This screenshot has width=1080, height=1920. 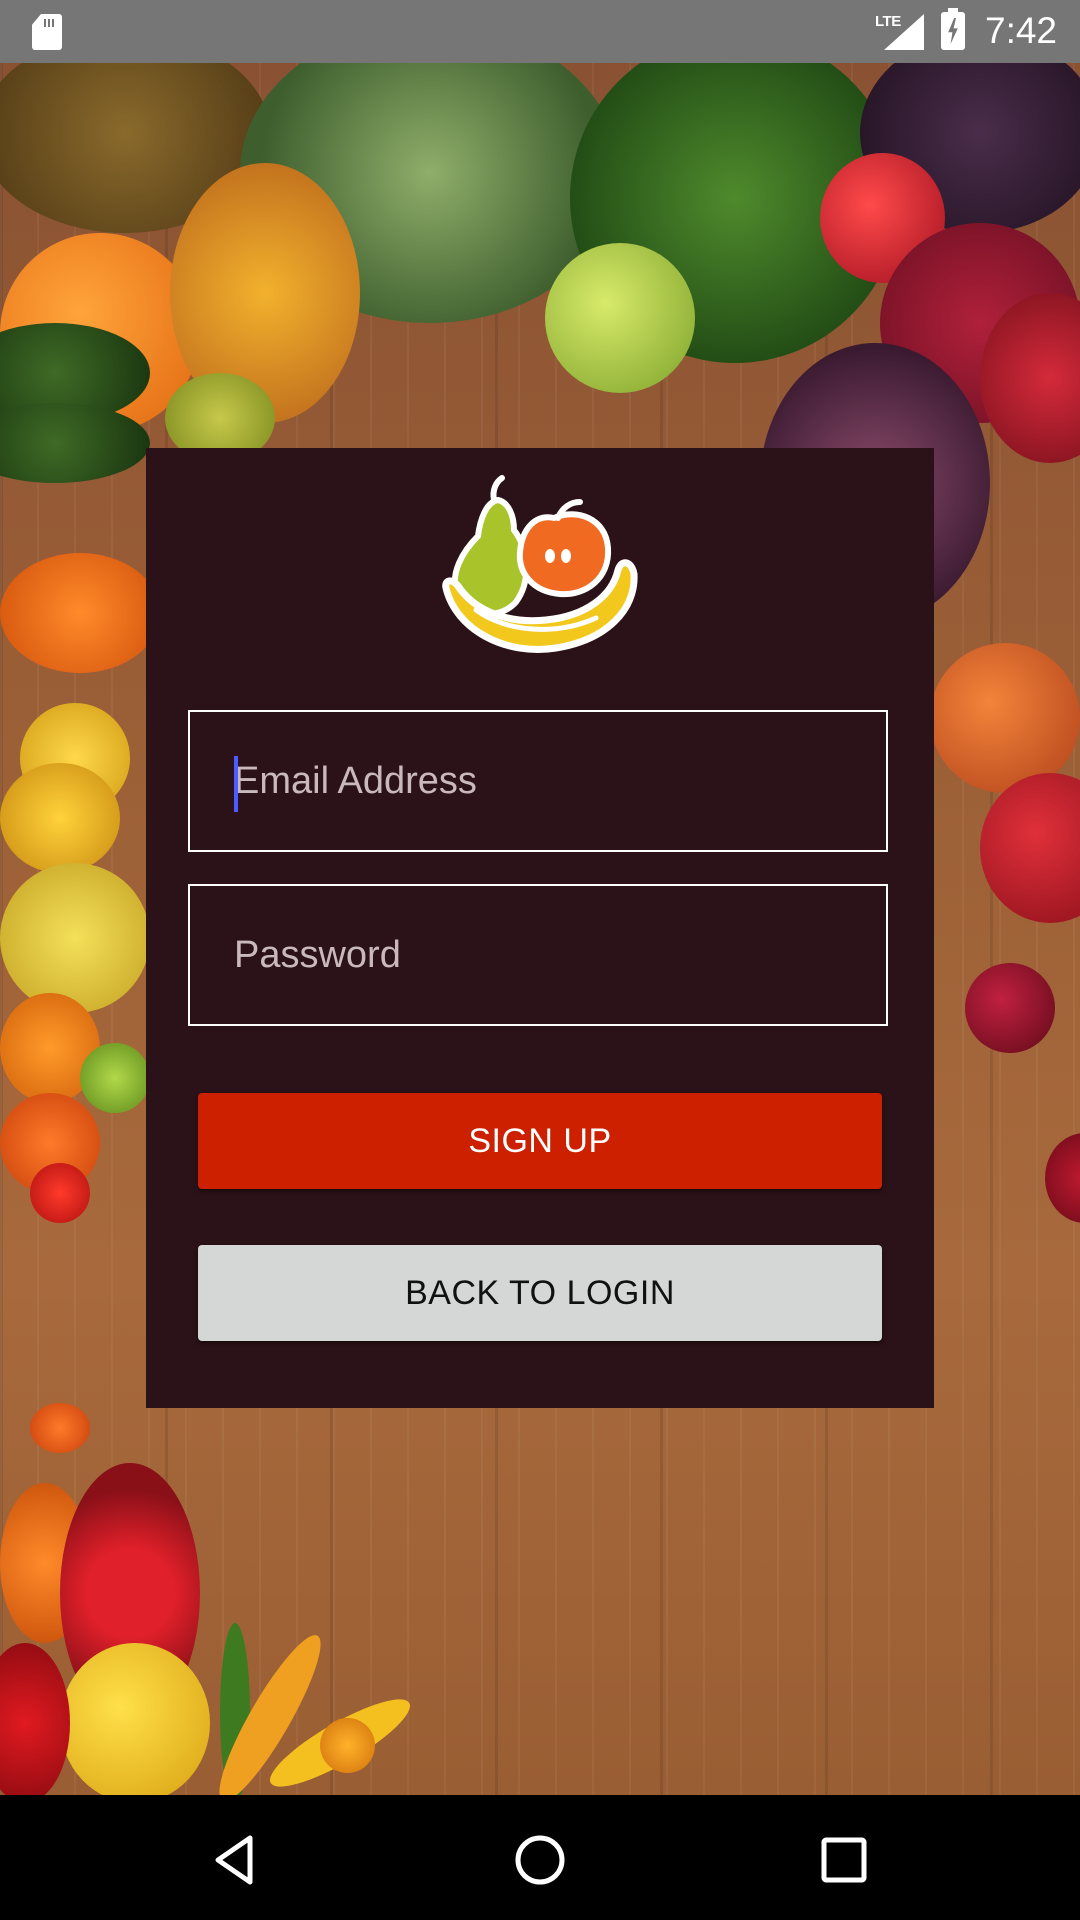 I want to click on back-to-login-button: BACK TO LOGIN, so click(x=540, y=1293).